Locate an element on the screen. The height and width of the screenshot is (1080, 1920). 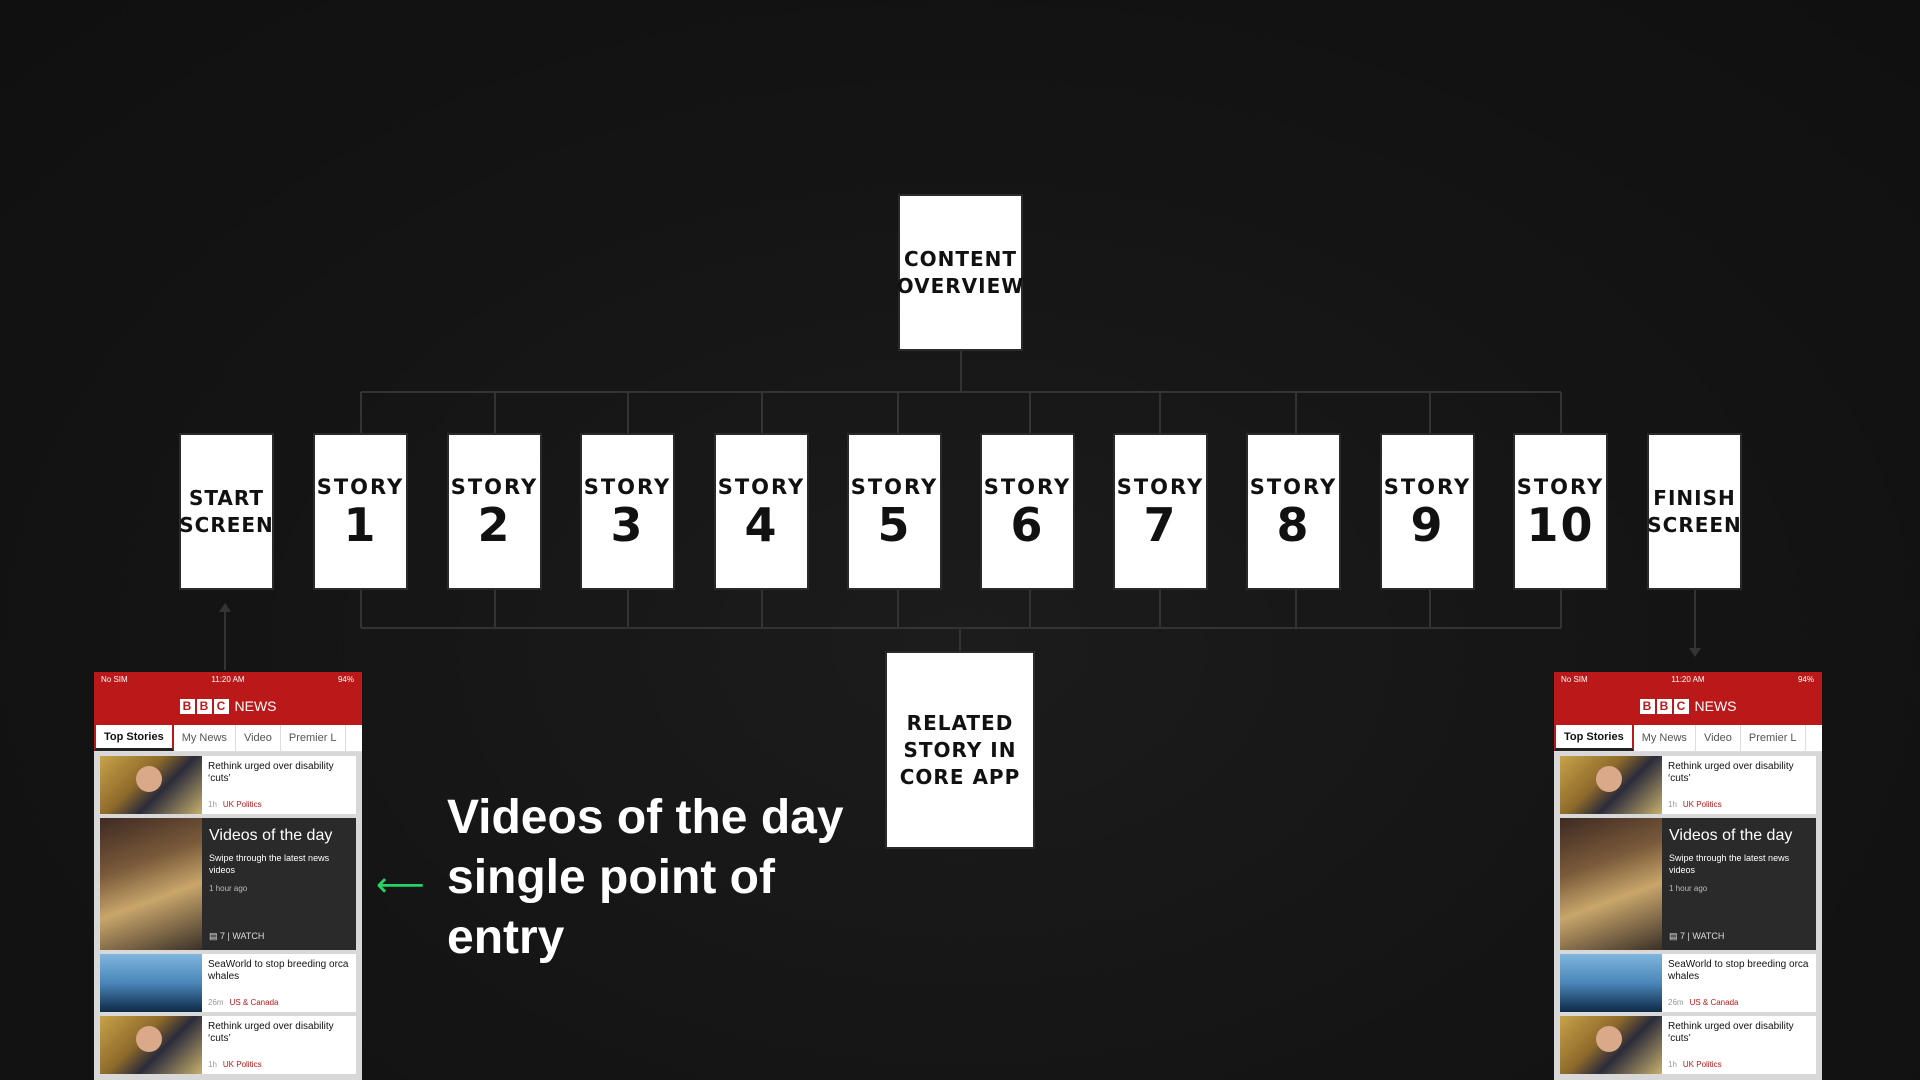
content-overview-label-2: OVERVIEW is located at coordinates (960, 285).